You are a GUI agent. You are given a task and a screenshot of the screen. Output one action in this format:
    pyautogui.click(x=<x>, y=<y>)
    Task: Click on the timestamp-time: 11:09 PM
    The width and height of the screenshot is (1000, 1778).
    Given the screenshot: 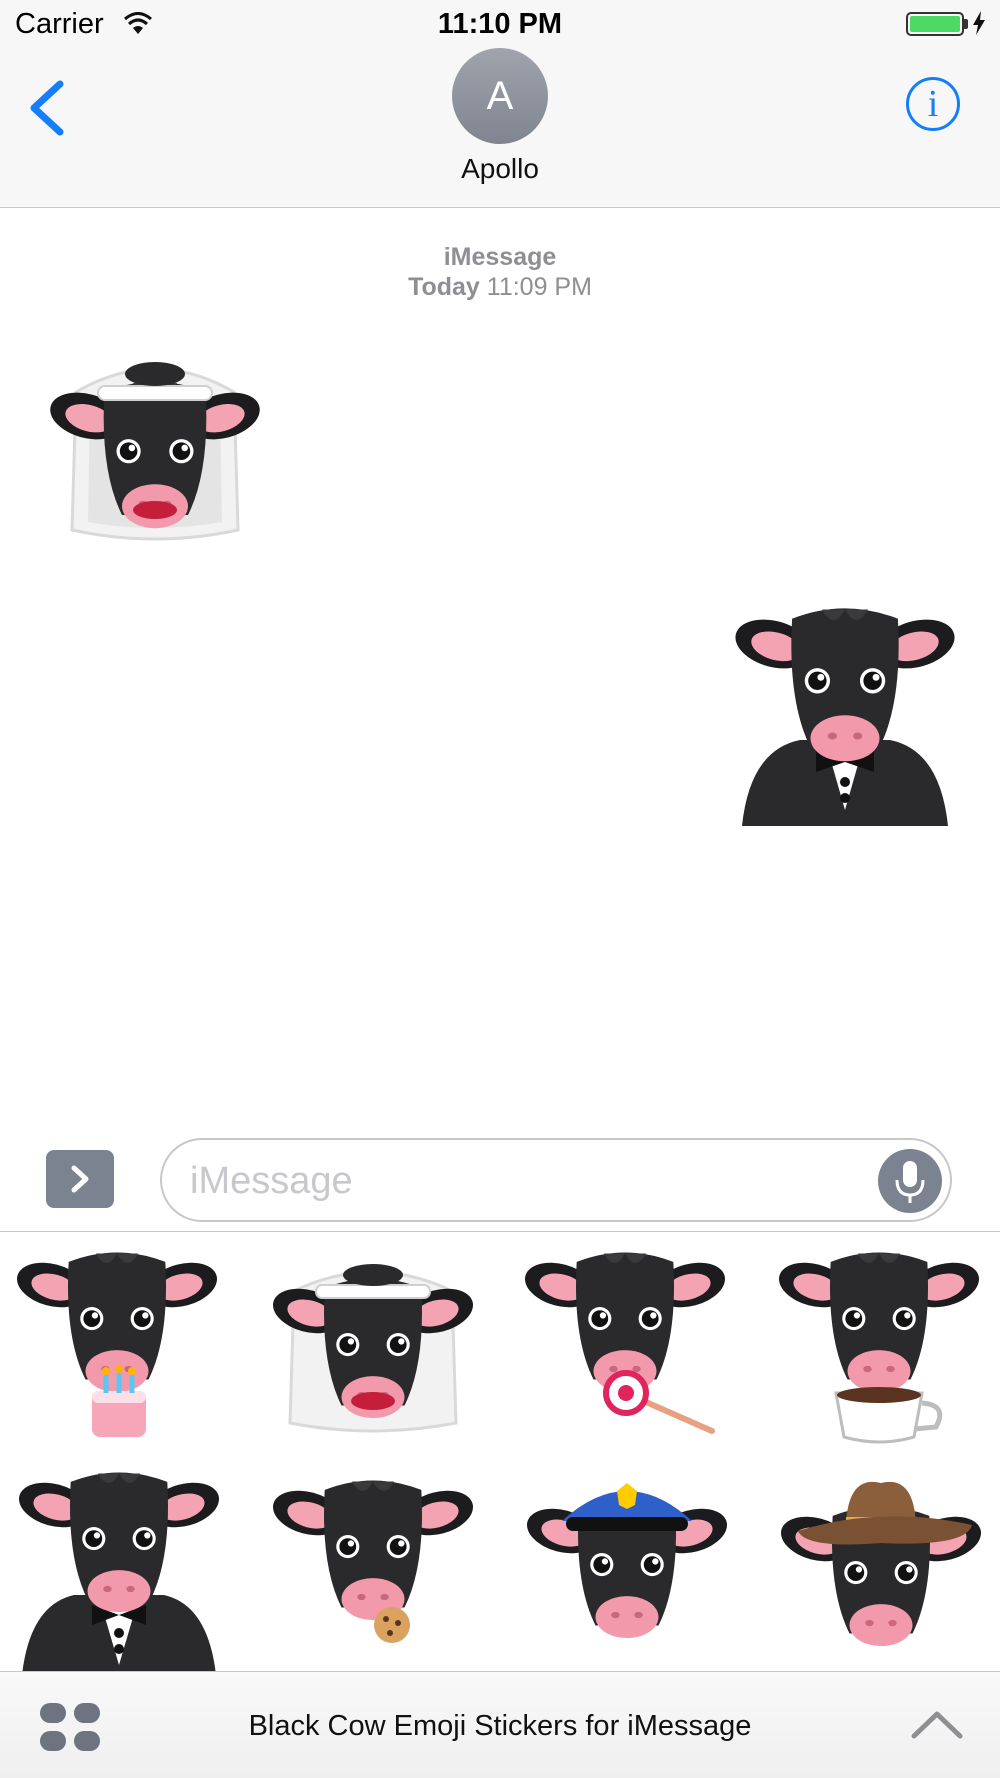 What is the action you would take?
    pyautogui.click(x=539, y=287)
    